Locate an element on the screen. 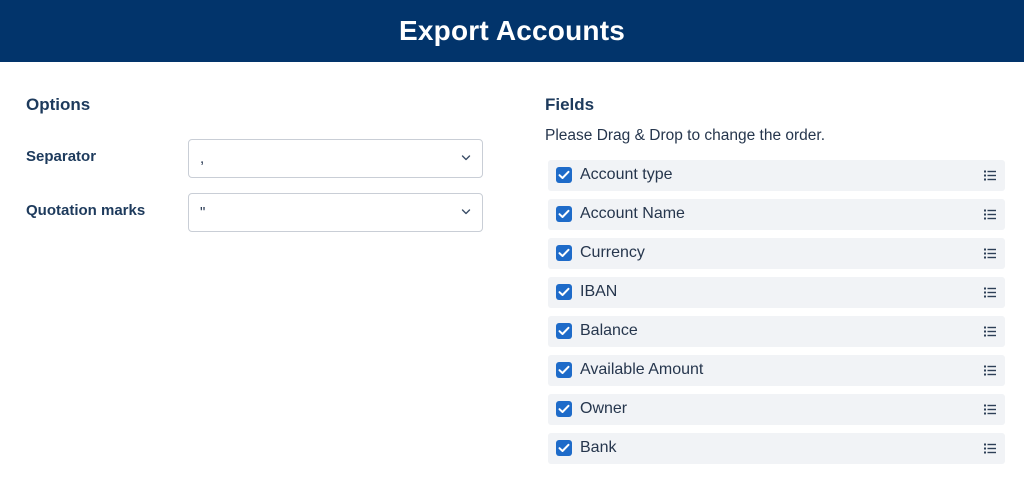  field-row-account-type: Account type is located at coordinates (776, 175).